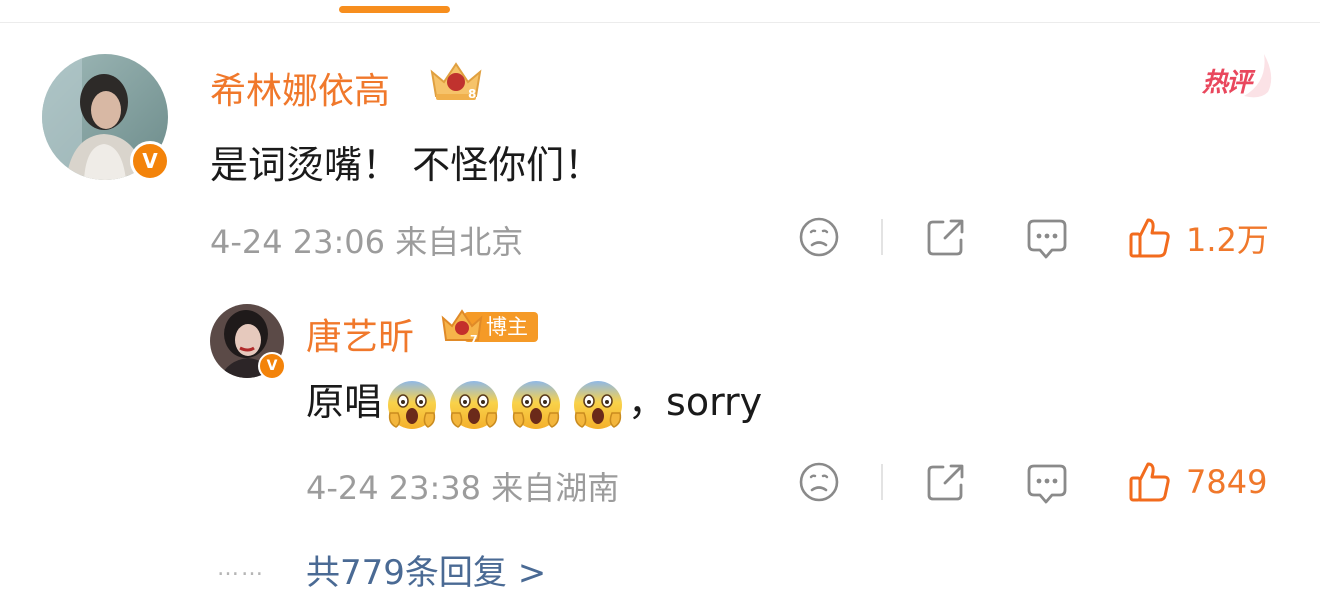  I want to click on comment-meta: 4-24 23:06 来自北京, so click(367, 242).